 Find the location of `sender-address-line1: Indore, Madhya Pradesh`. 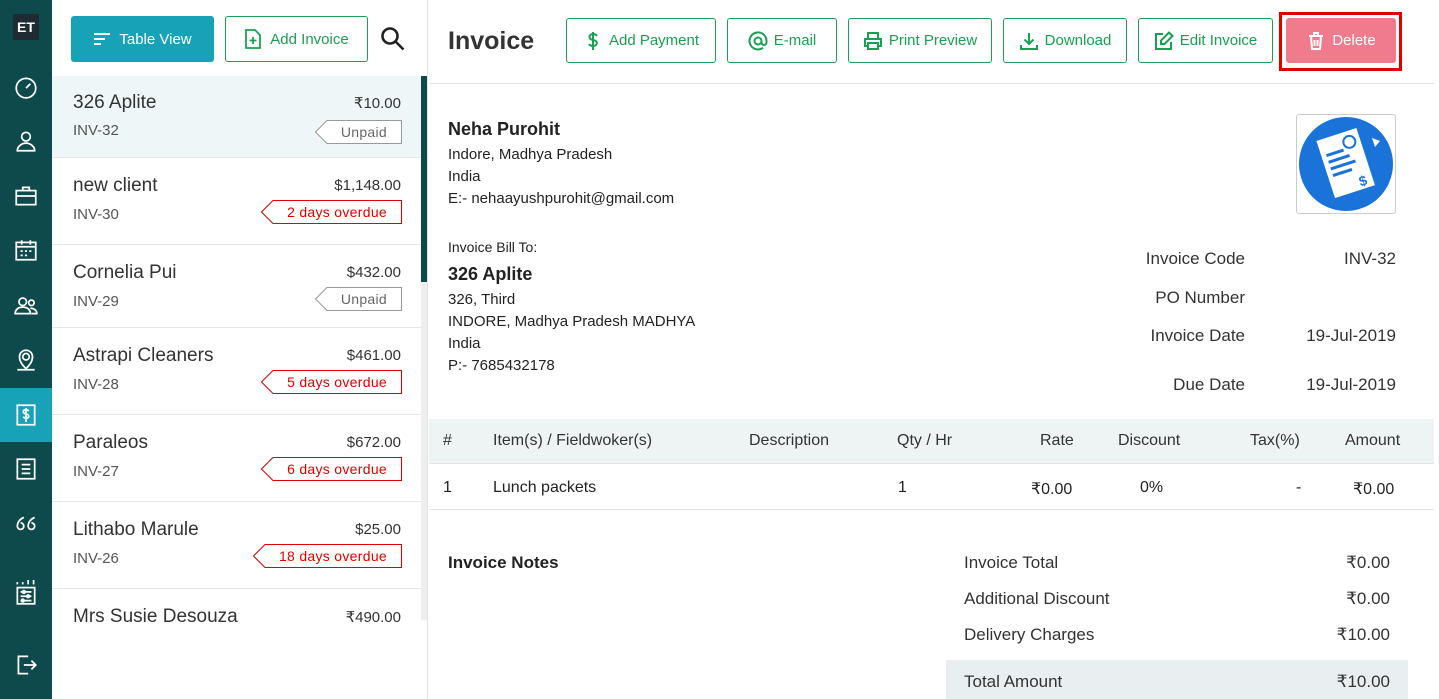

sender-address-line1: Indore, Madhya Pradesh is located at coordinates (530, 154).